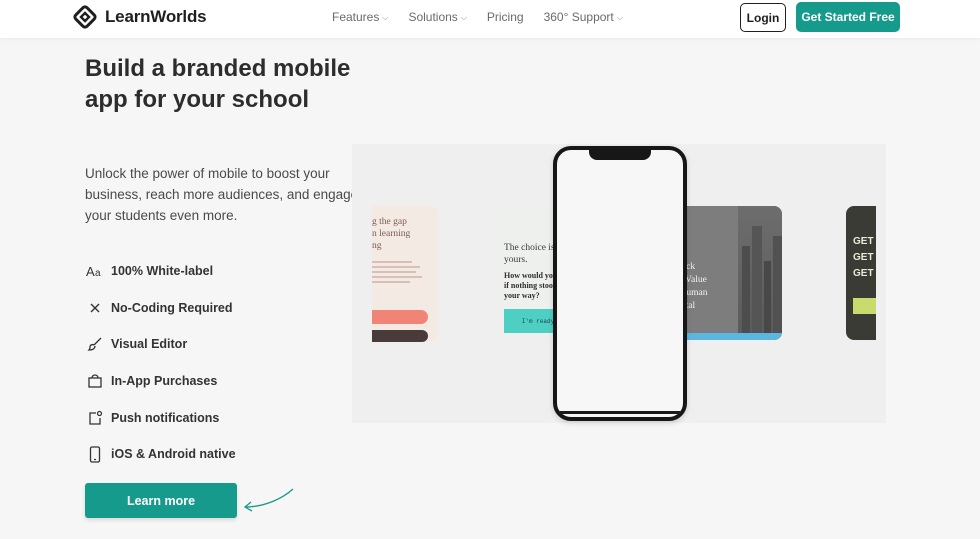  I want to click on card-heading: The choice is yours., so click(529, 254).